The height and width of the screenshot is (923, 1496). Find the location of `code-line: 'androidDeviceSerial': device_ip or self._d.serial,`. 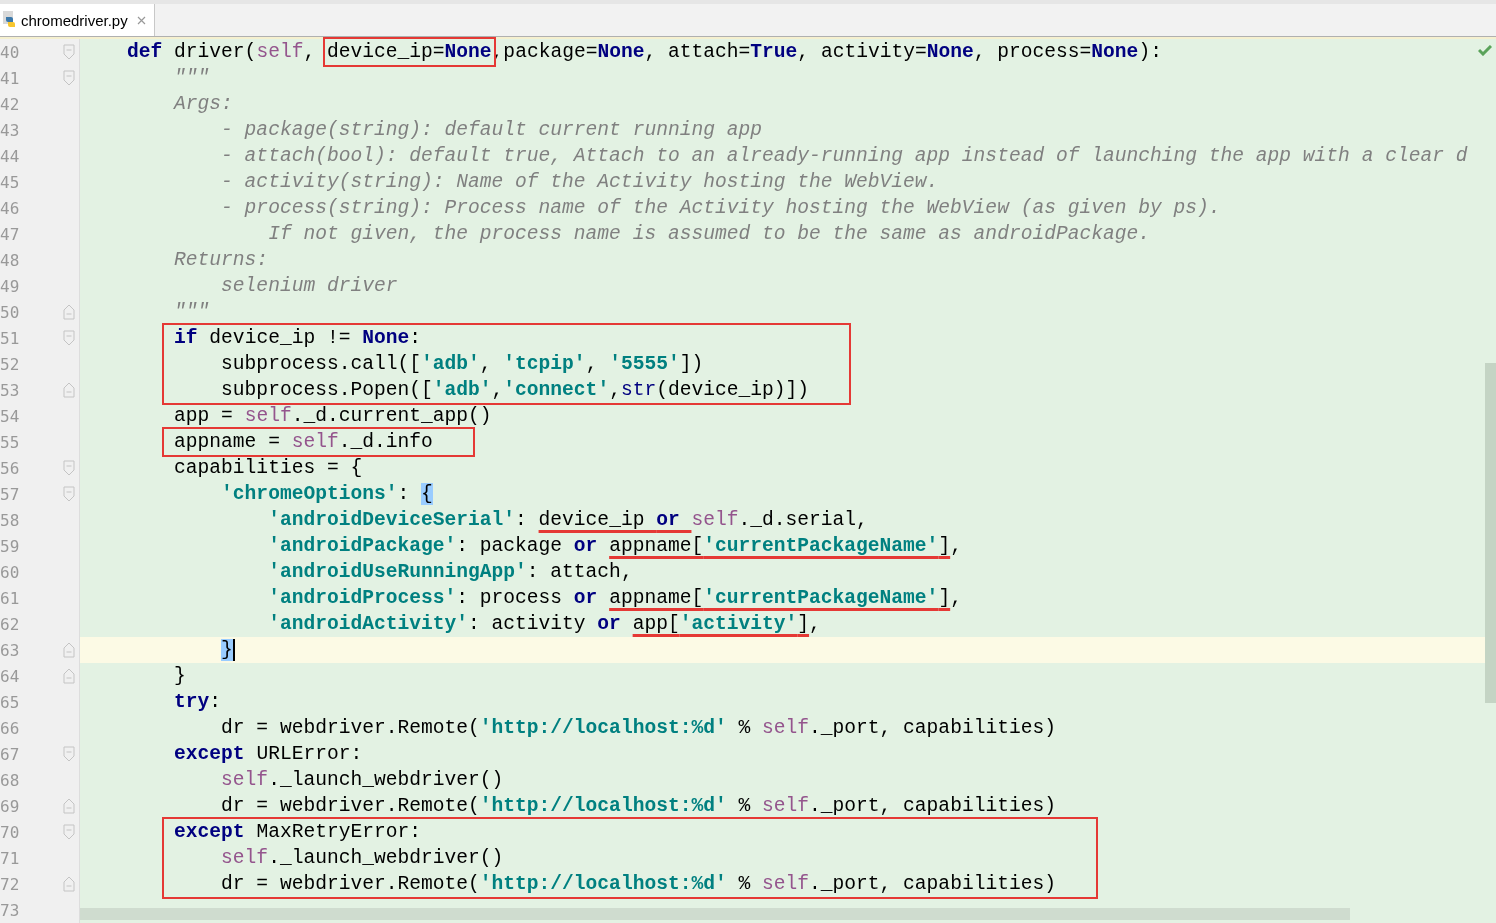

code-line: 'androidDeviceSerial': device_ip or self._d.serial, is located at coordinates (568, 520).